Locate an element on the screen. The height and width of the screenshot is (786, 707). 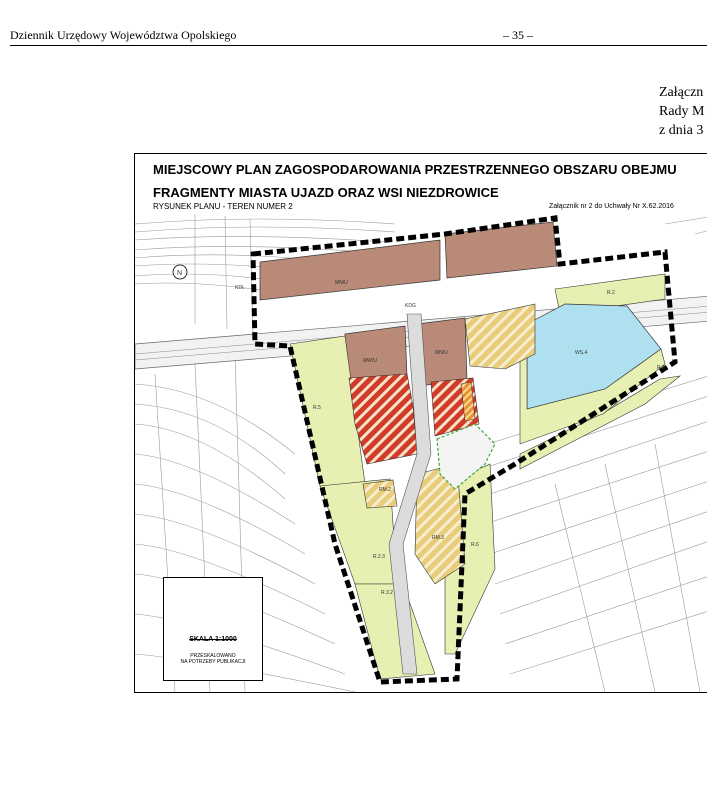
zone-label: RM.2 is located at coordinates (385, 490).